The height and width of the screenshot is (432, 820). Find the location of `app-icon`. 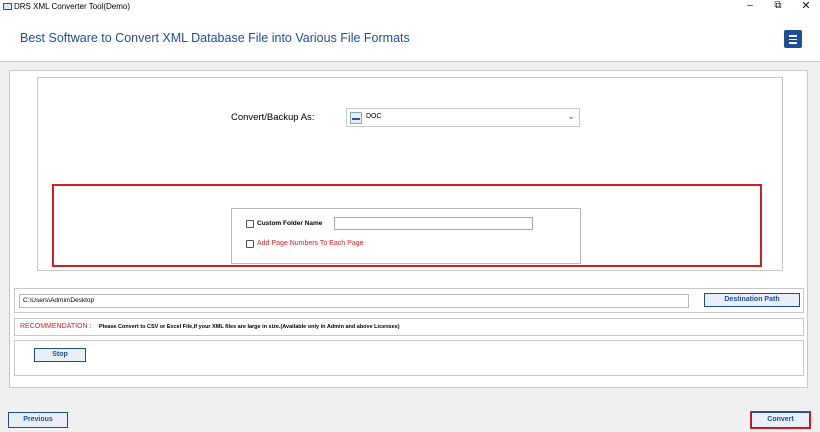

app-icon is located at coordinates (7, 6).